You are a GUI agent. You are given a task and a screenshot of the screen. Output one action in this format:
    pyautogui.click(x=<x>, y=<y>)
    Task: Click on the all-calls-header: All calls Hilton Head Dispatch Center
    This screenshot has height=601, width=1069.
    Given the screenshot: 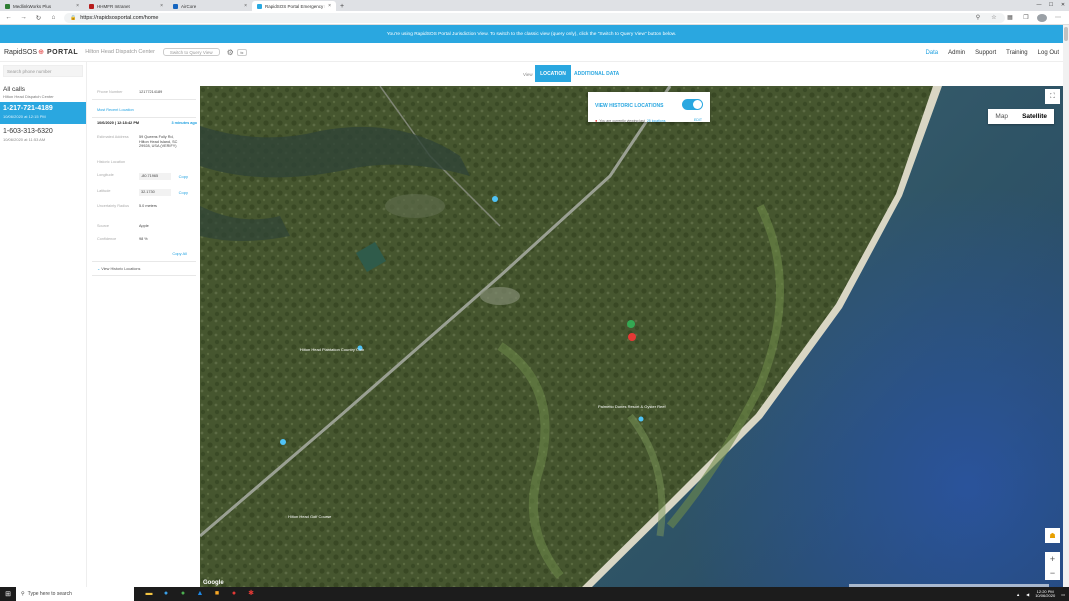 What is the action you would take?
    pyautogui.click(x=43, y=89)
    